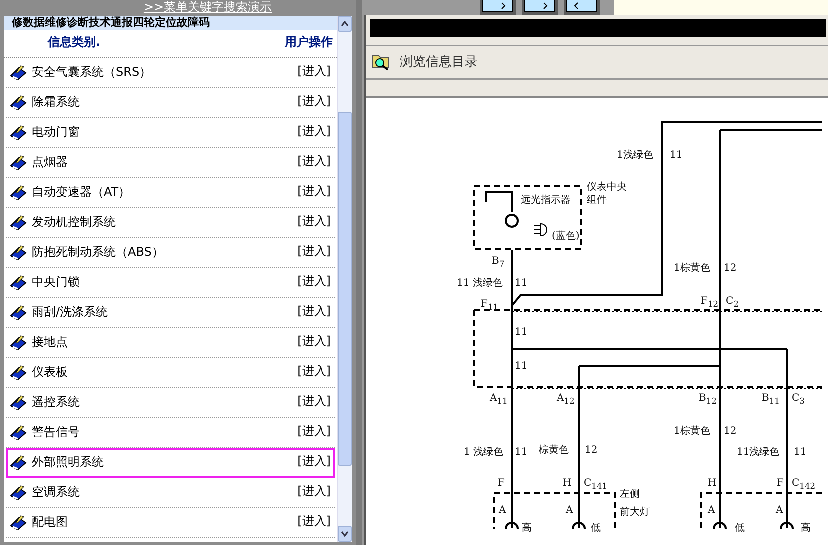  I want to click on diagram-label: B$_{7}$, so click(498, 263).